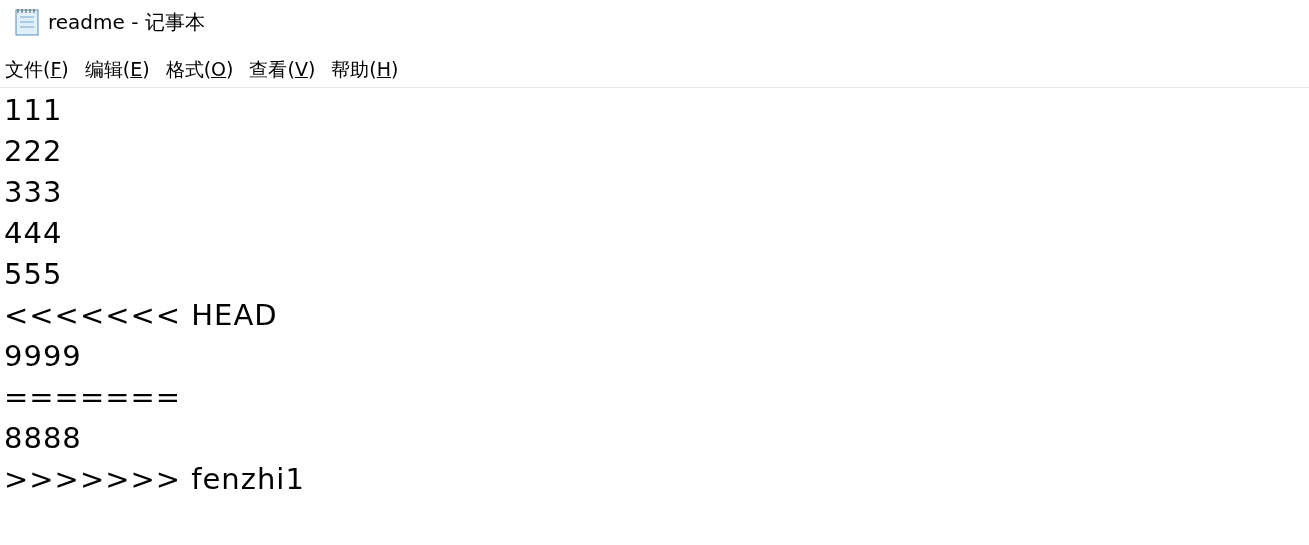 The image size is (1309, 545). What do you see at coordinates (199, 68) in the screenshot?
I see `menu-item: 格式(O)` at bounding box center [199, 68].